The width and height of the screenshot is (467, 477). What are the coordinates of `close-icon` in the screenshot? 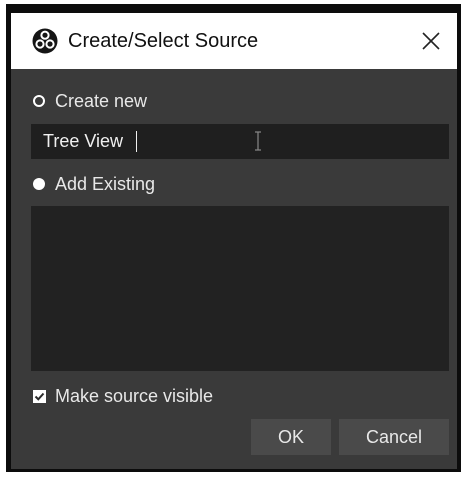 It's located at (431, 41).